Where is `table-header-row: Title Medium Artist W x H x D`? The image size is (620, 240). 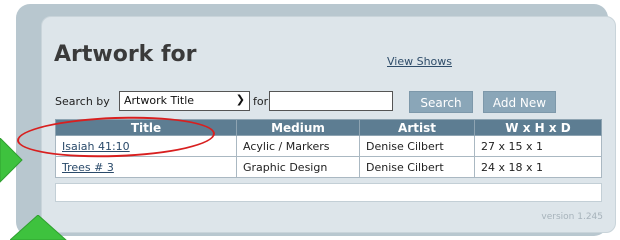 table-header-row: Title Medium Artist W x H x D is located at coordinates (328, 127).